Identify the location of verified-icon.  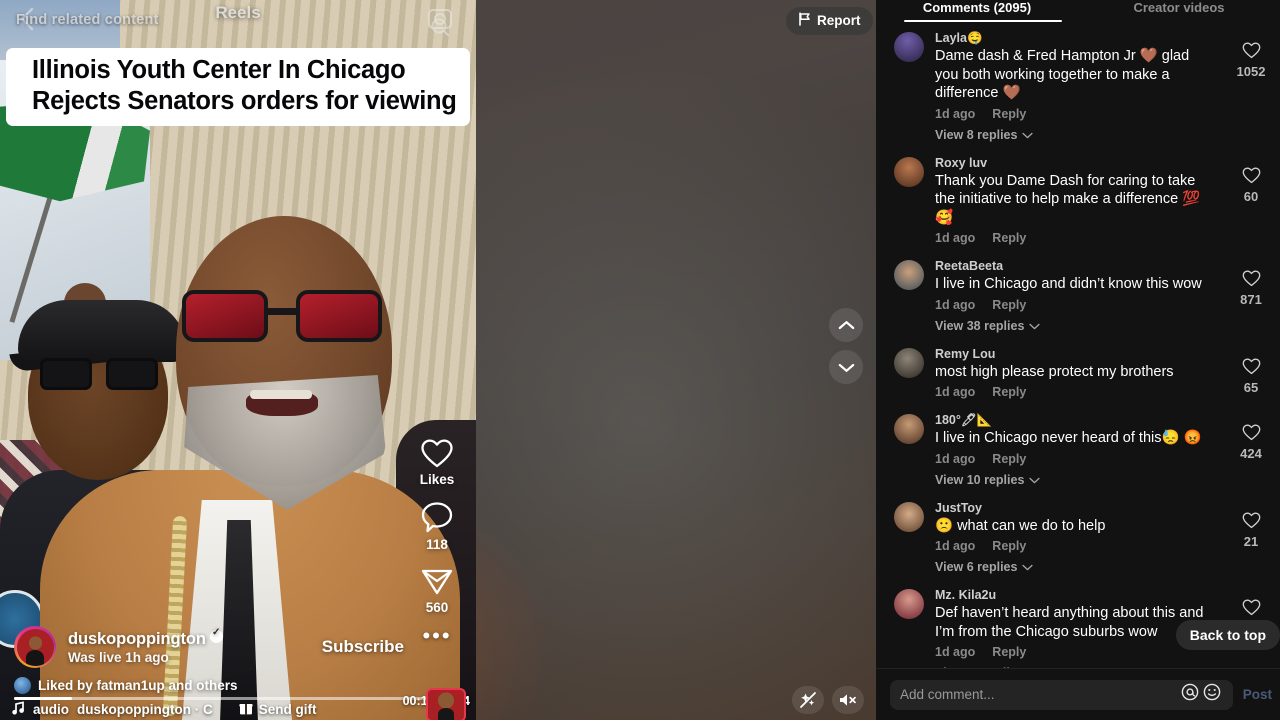
(216, 635).